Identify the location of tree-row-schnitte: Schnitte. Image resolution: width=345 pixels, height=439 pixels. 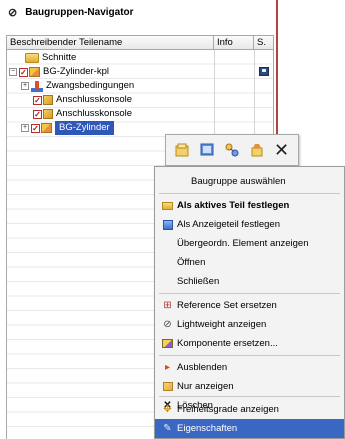
(50, 58).